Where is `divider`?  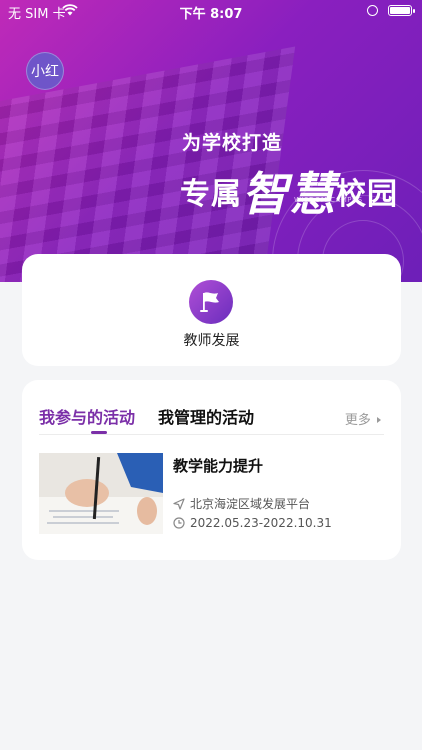
divider is located at coordinates (211, 434).